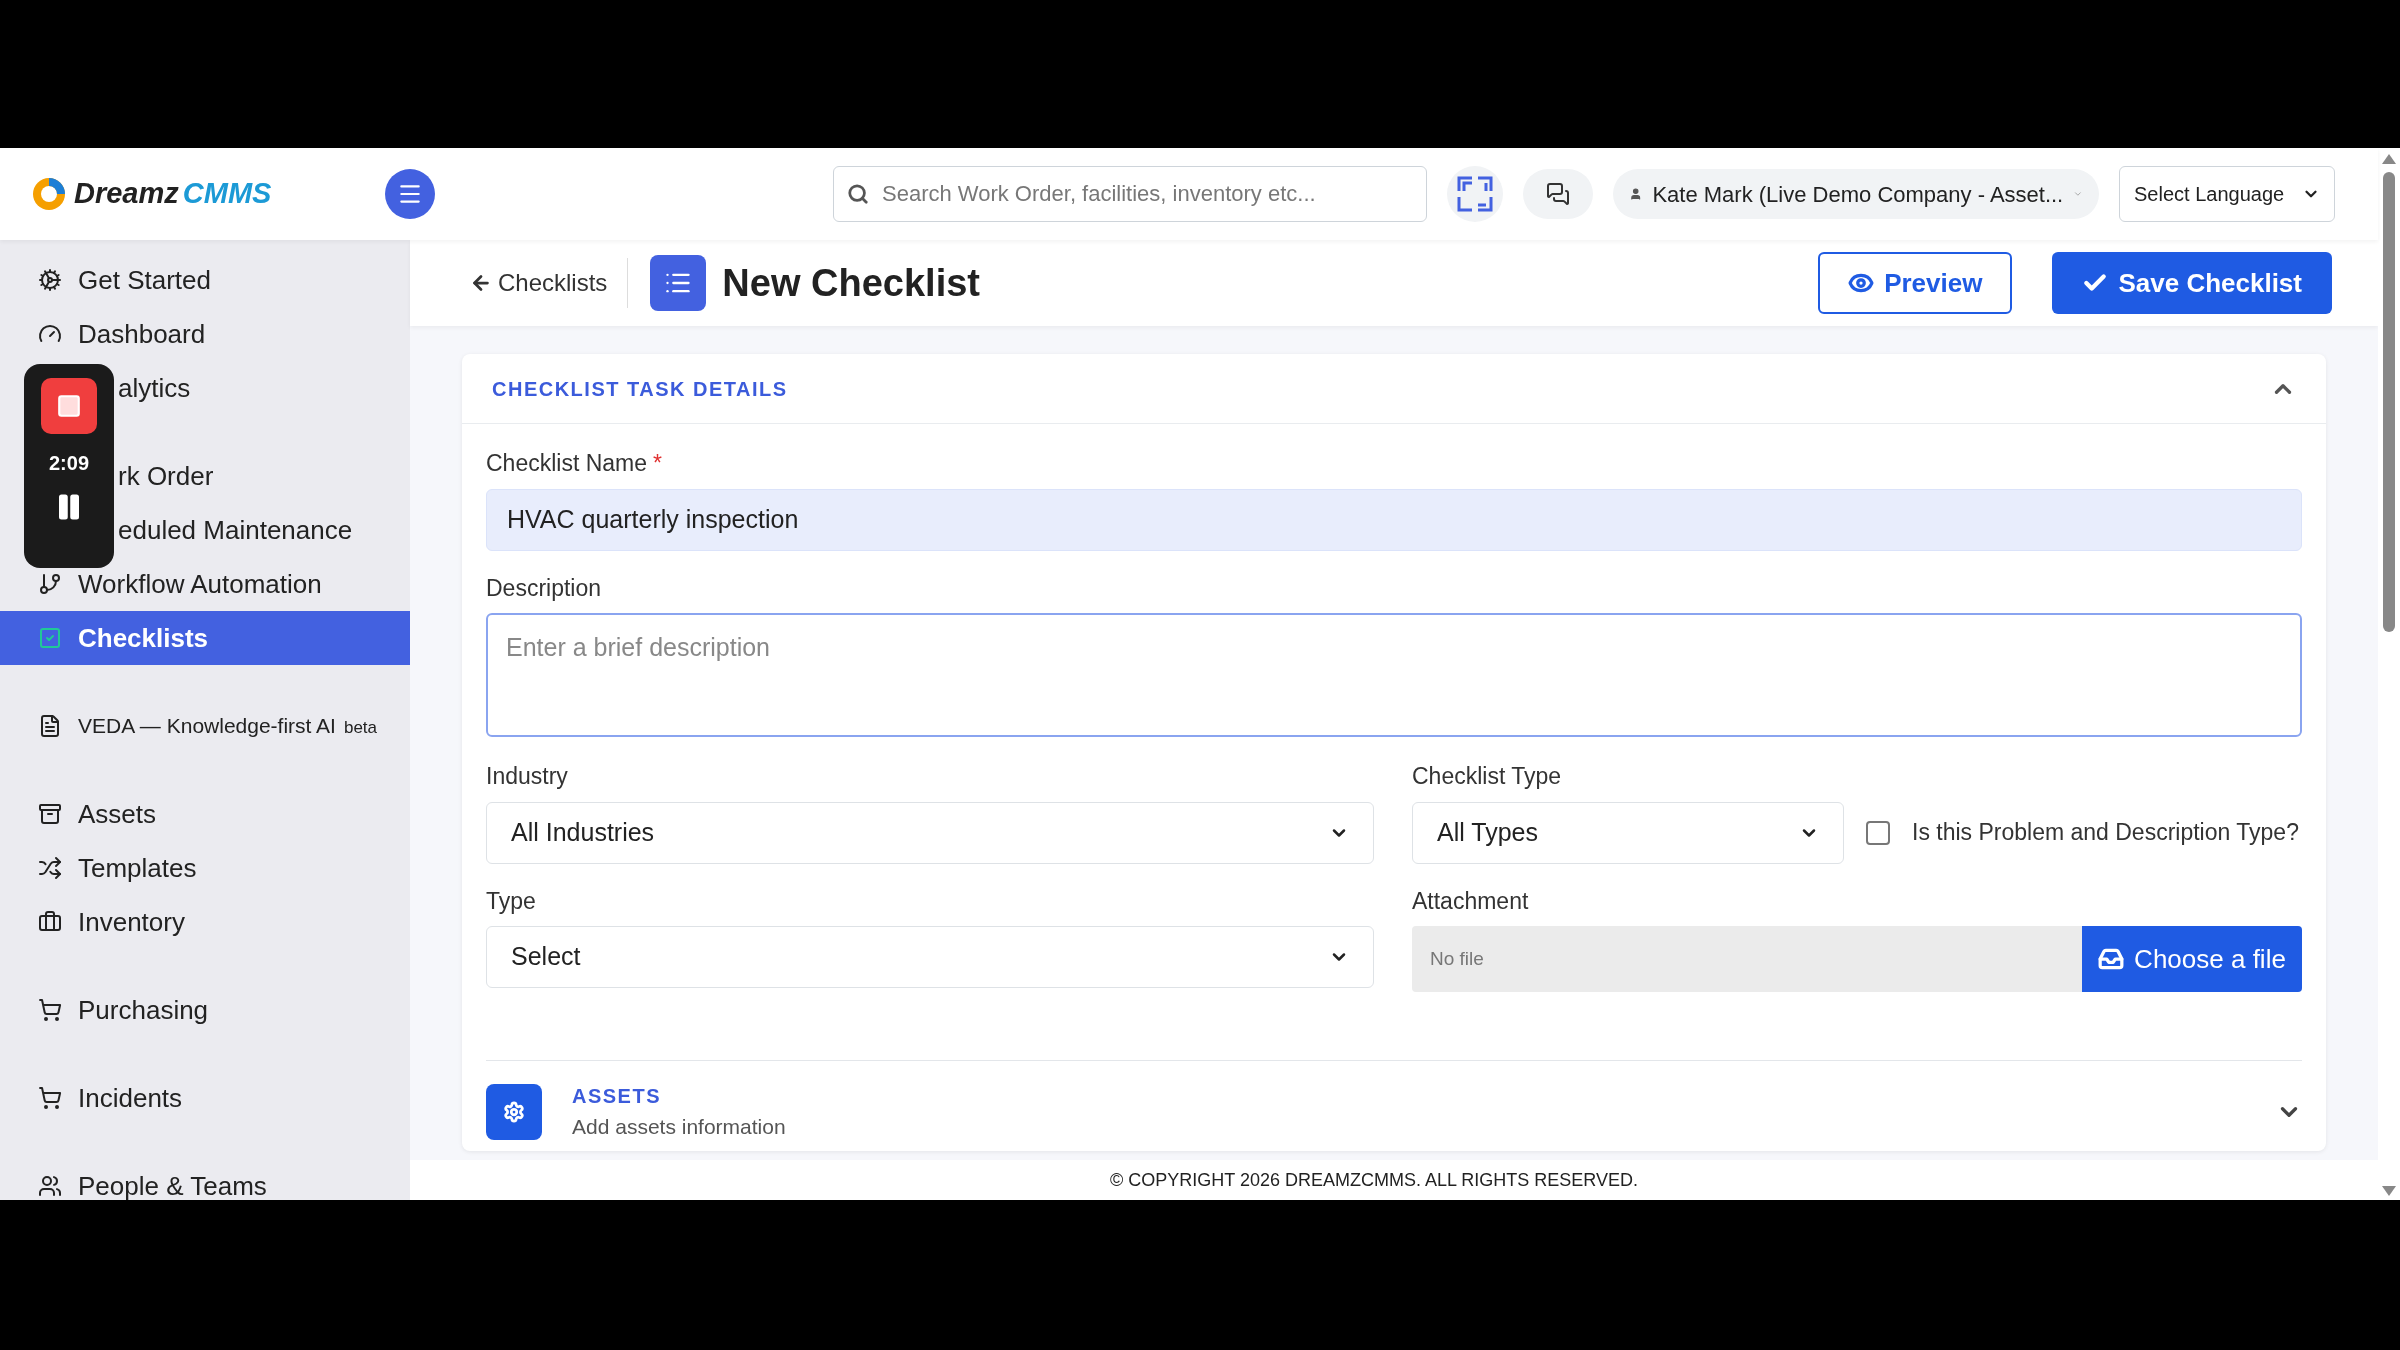 This screenshot has width=2400, height=1350. Describe the element at coordinates (205, 726) in the screenshot. I see `sidebar-item: VEDA — Knowledge-first AI beta` at that location.